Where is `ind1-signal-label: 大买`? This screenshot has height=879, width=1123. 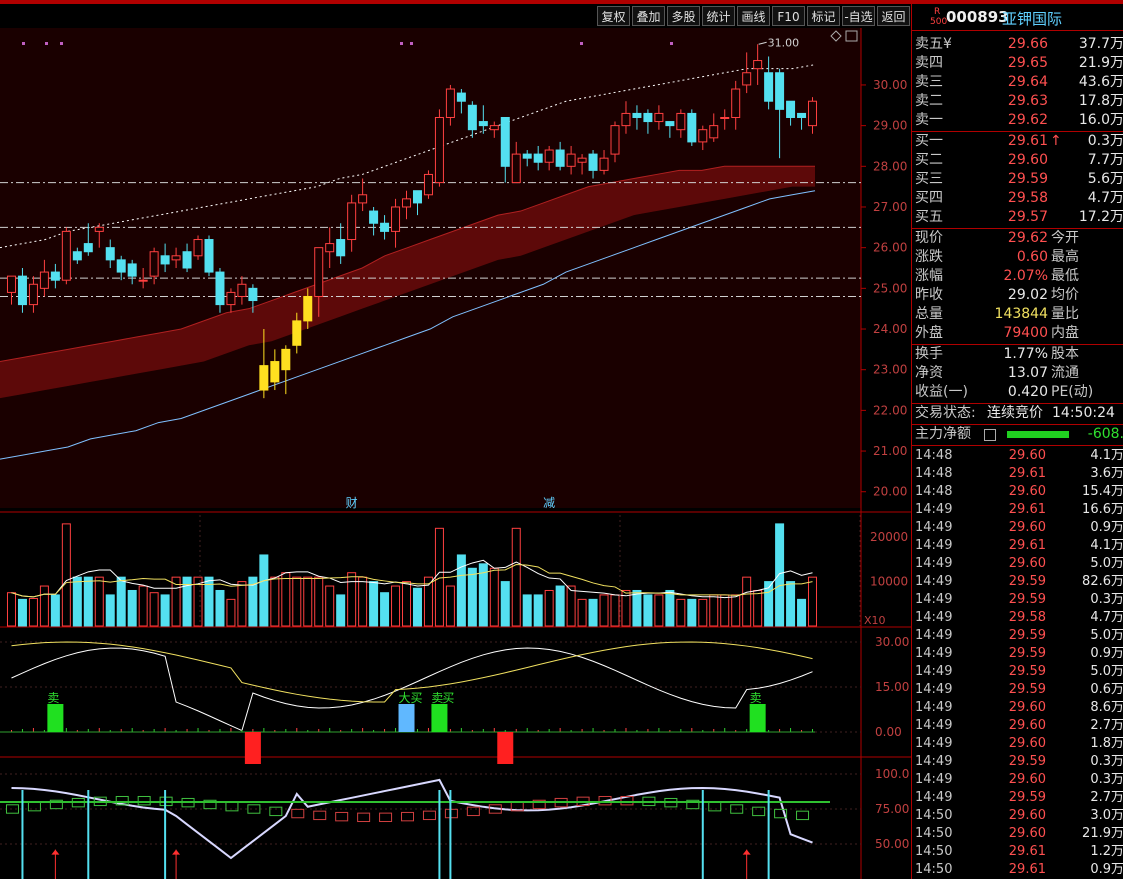 ind1-signal-label: 大买 is located at coordinates (411, 698).